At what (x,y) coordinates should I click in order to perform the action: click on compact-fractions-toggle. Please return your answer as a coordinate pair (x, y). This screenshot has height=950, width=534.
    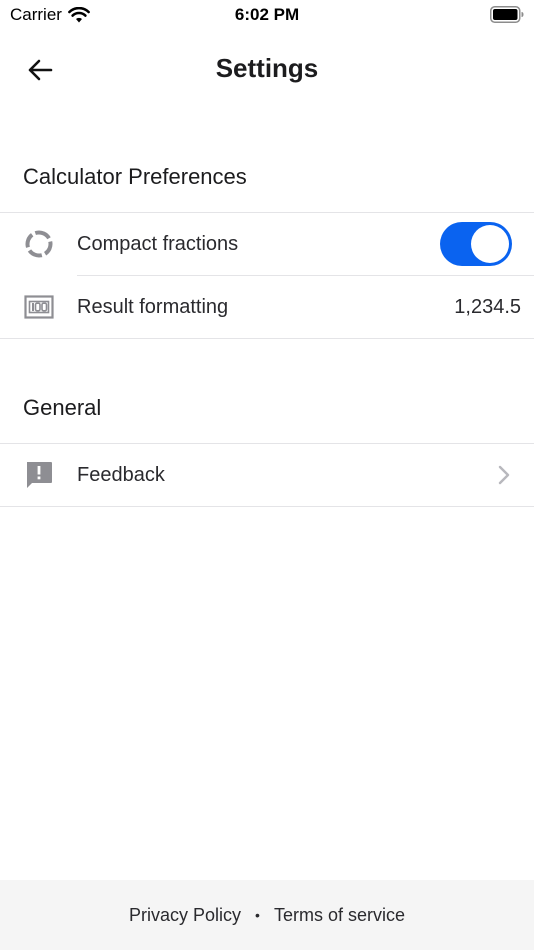
    Looking at the image, I should click on (476, 244).